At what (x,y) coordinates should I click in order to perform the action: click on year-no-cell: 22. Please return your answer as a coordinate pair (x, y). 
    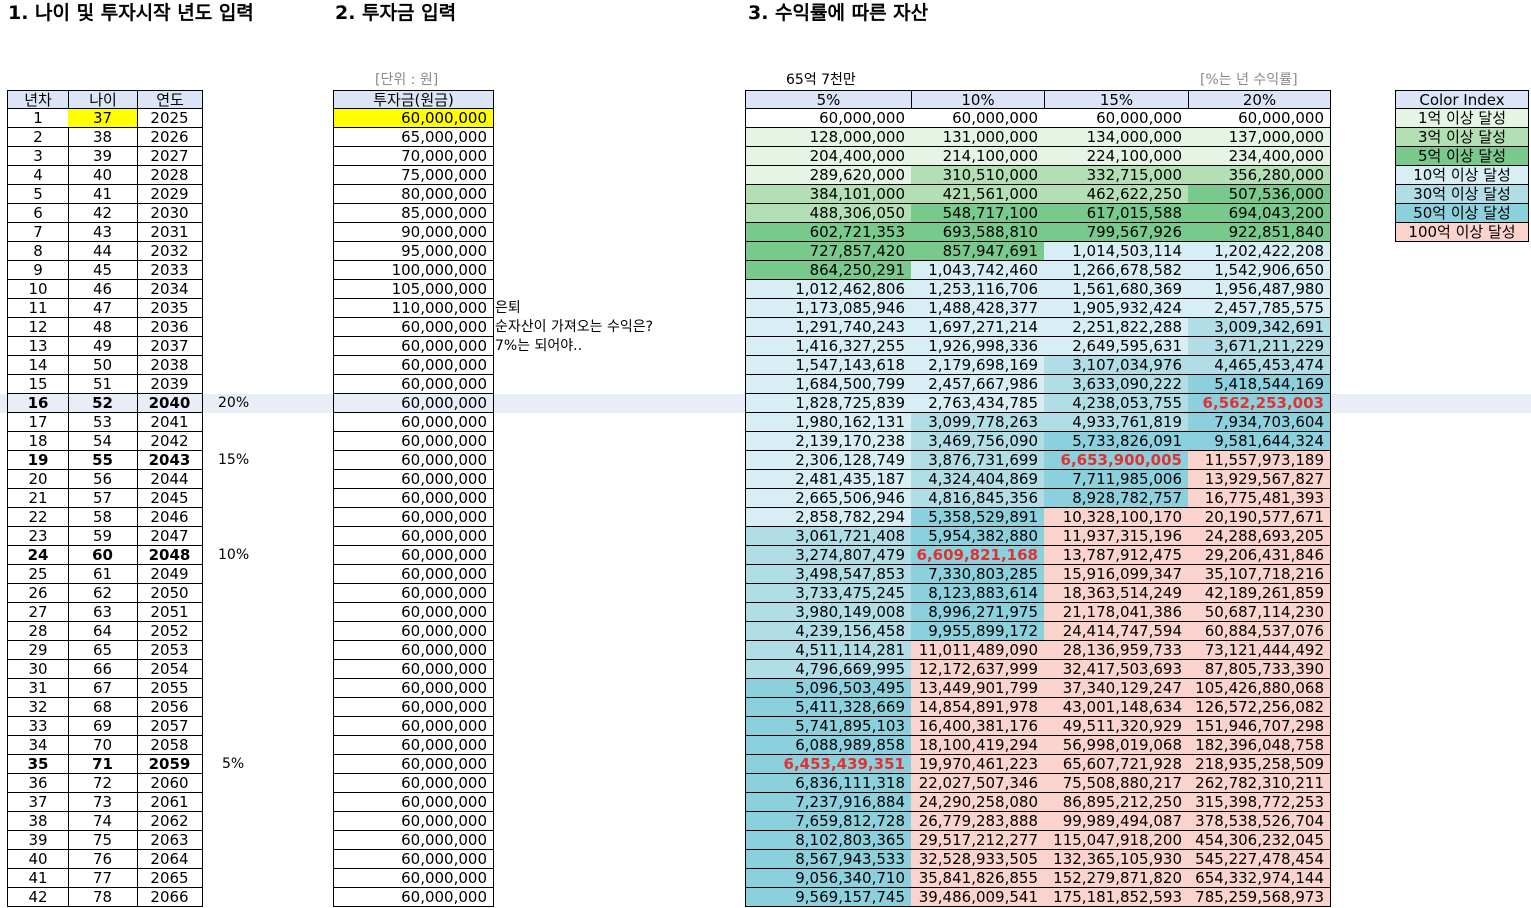
    Looking at the image, I should click on (38, 517).